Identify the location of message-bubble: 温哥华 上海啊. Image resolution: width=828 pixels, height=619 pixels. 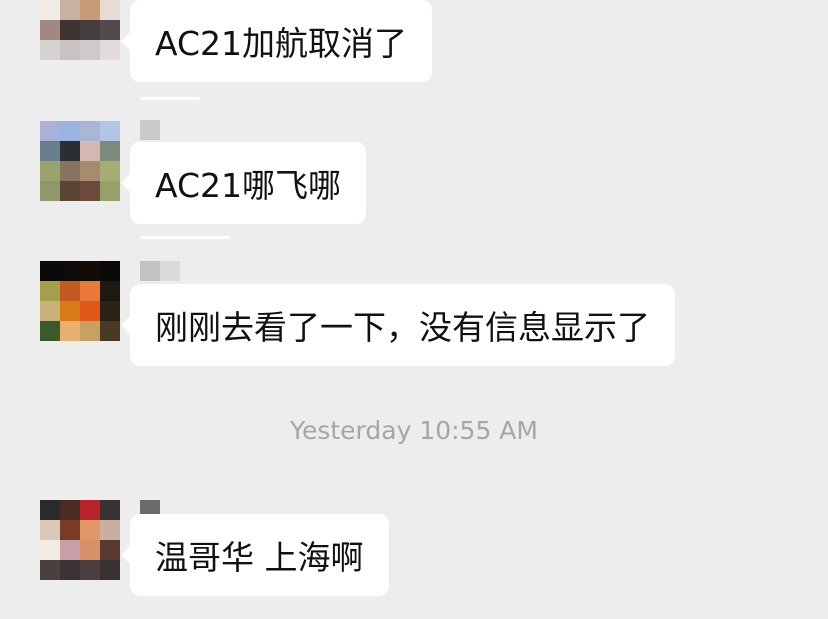
(255, 555).